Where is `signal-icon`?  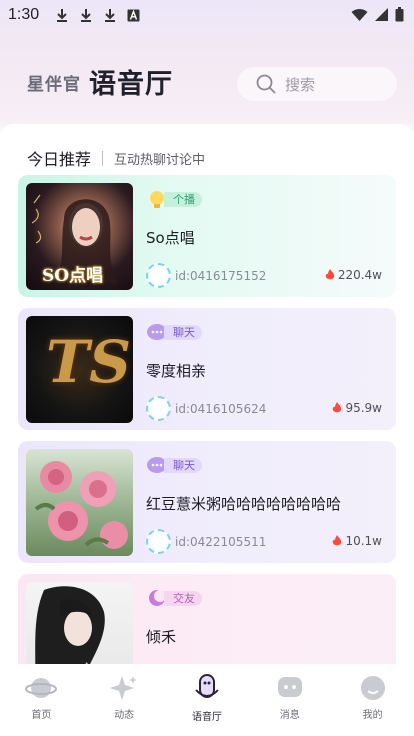 signal-icon is located at coordinates (381, 14).